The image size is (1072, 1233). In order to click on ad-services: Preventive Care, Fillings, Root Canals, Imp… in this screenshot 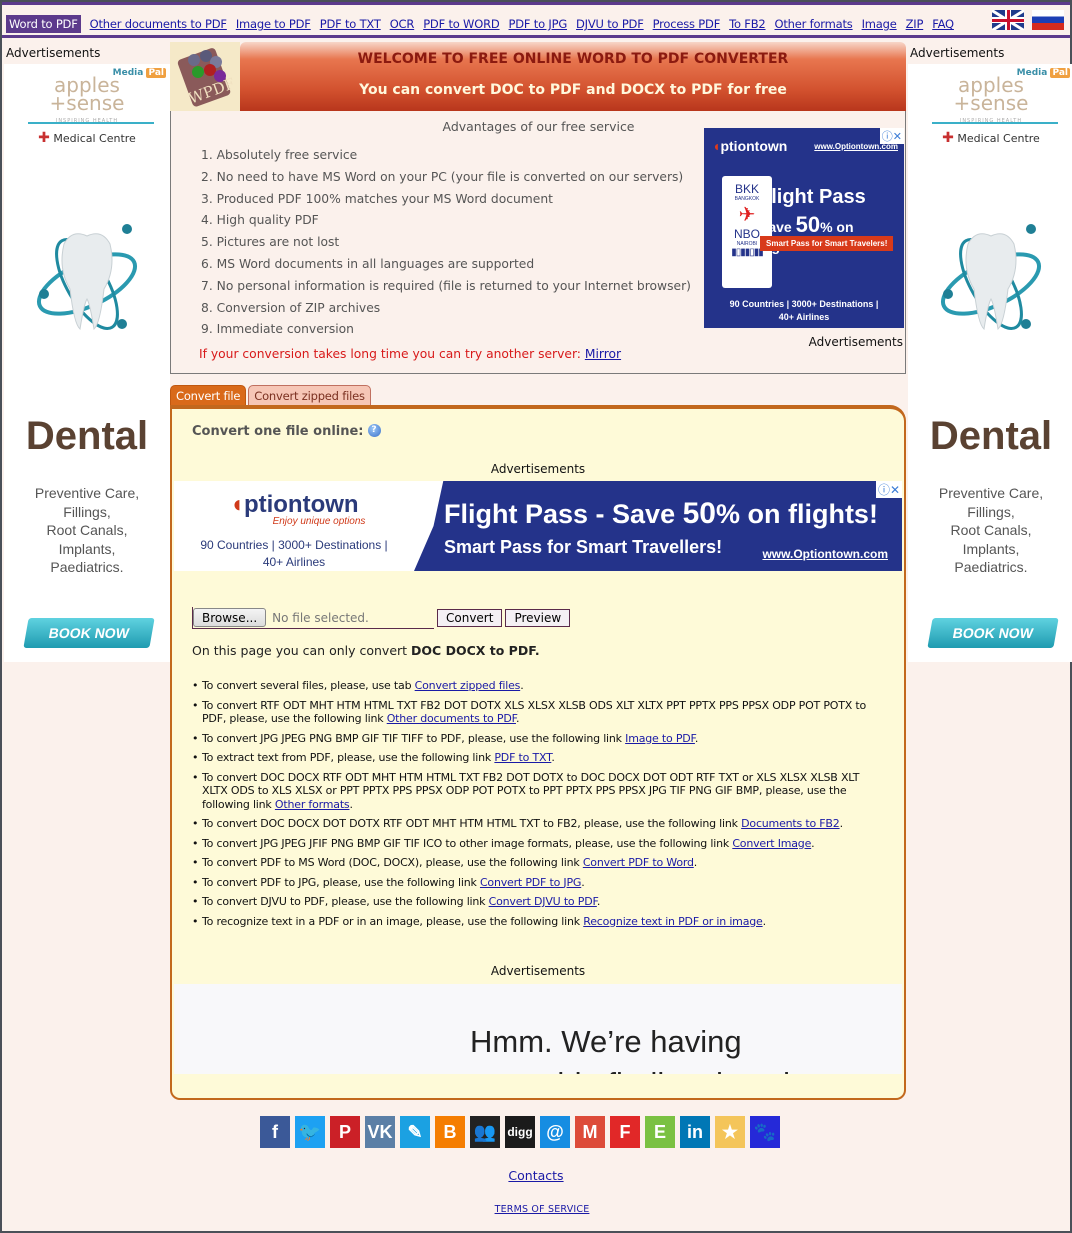, I will do `click(991, 530)`.